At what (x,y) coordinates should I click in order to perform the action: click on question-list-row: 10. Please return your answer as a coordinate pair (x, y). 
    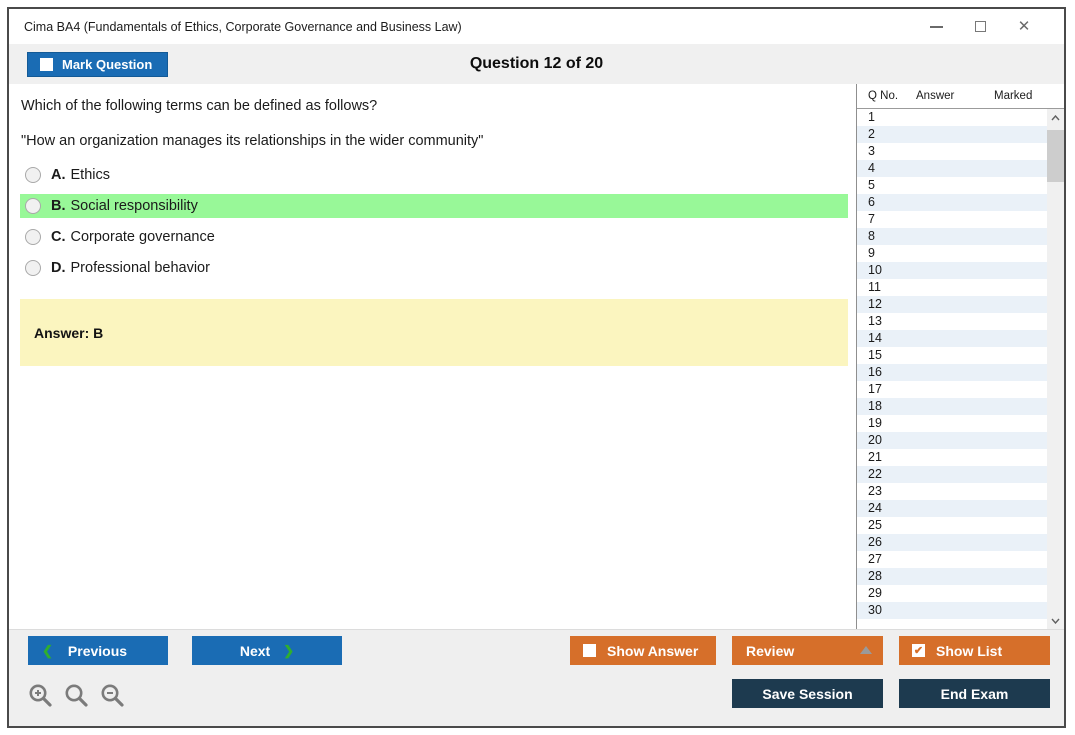
    Looking at the image, I should click on (960, 270).